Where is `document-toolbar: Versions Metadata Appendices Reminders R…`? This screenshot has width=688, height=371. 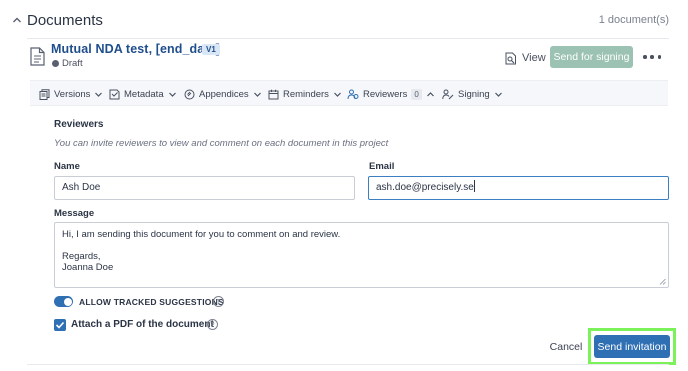 document-toolbar: Versions Metadata Appendices Reminders R… is located at coordinates (349, 93).